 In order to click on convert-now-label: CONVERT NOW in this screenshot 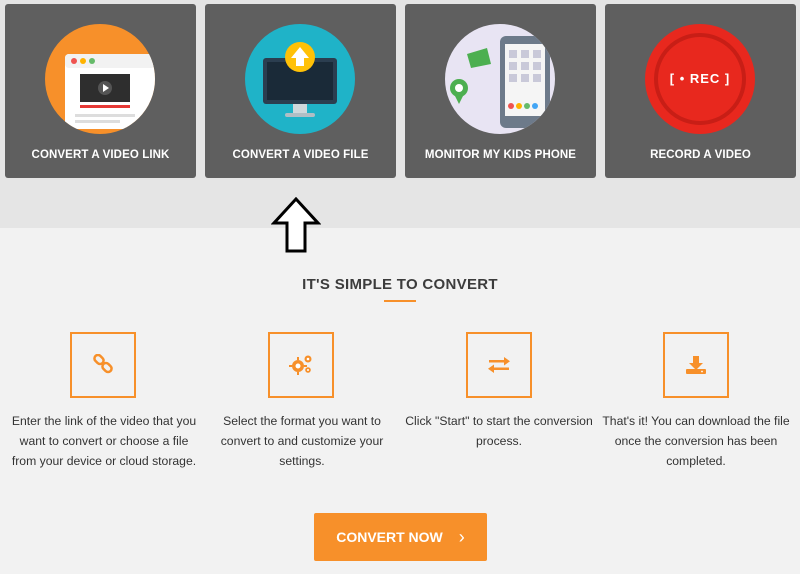, I will do `click(389, 537)`.